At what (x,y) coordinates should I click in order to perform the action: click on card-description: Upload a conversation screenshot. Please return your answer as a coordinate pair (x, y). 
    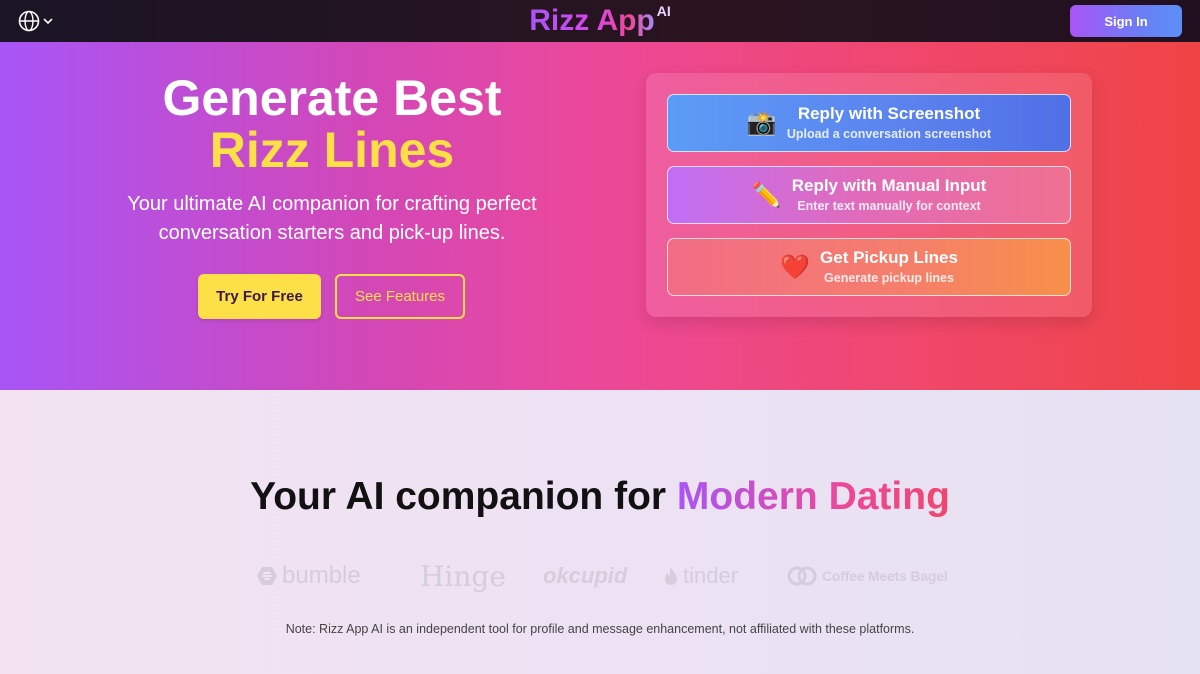
    Looking at the image, I should click on (889, 134).